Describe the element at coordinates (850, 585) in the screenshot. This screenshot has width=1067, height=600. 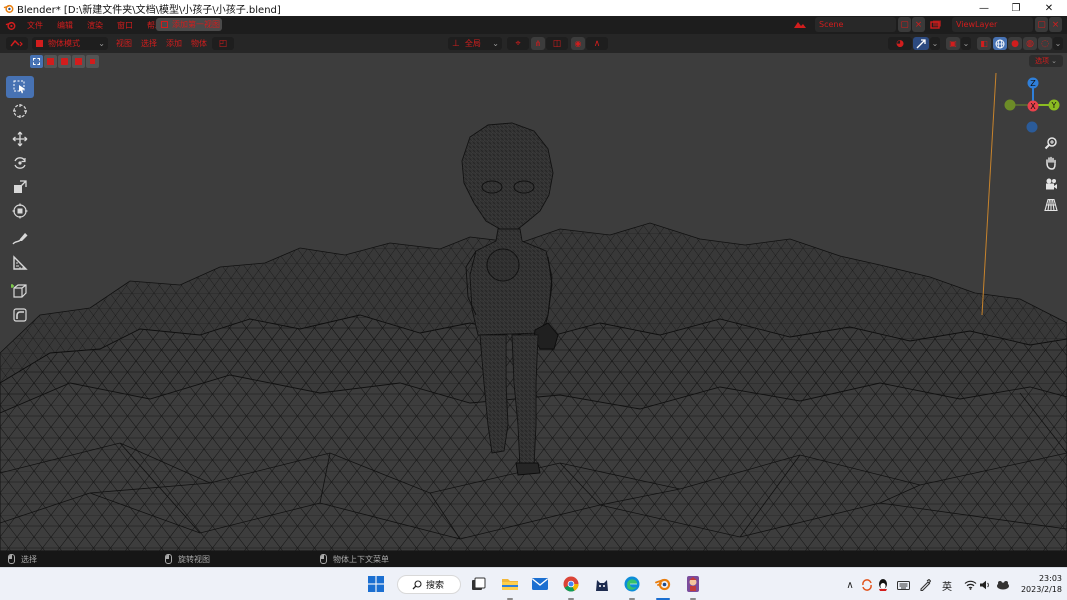
I see `tray-overflow-button: ∧` at that location.